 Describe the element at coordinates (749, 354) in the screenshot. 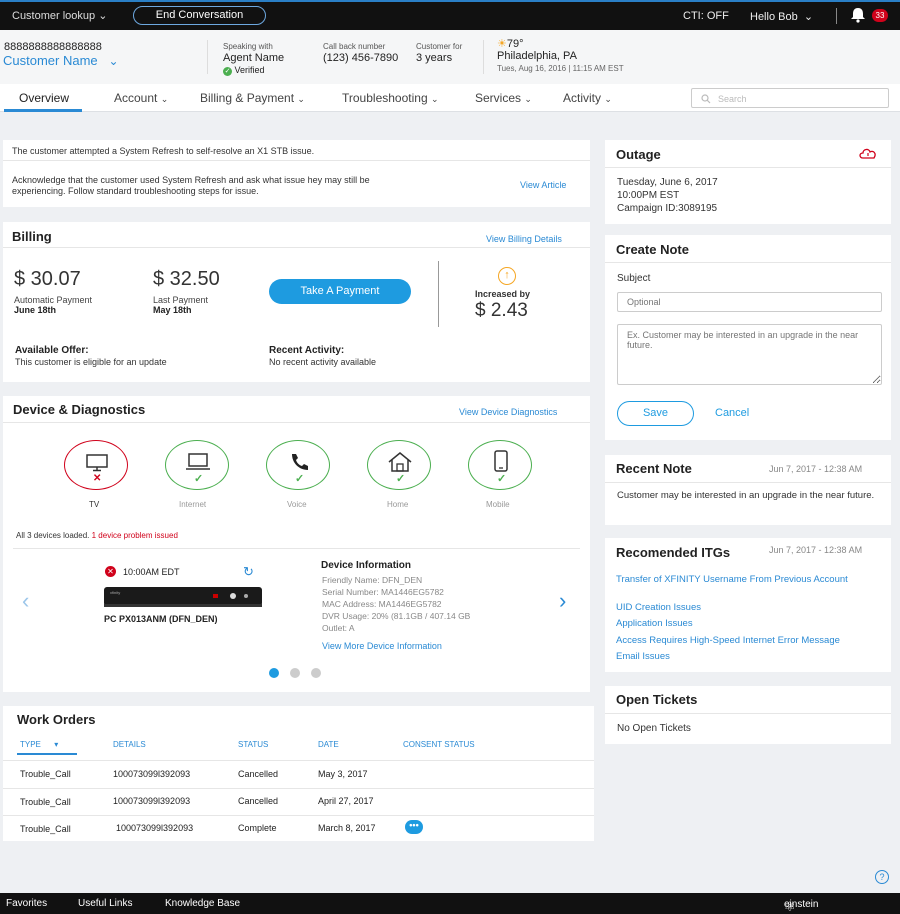

I see `note-body-textarea` at that location.